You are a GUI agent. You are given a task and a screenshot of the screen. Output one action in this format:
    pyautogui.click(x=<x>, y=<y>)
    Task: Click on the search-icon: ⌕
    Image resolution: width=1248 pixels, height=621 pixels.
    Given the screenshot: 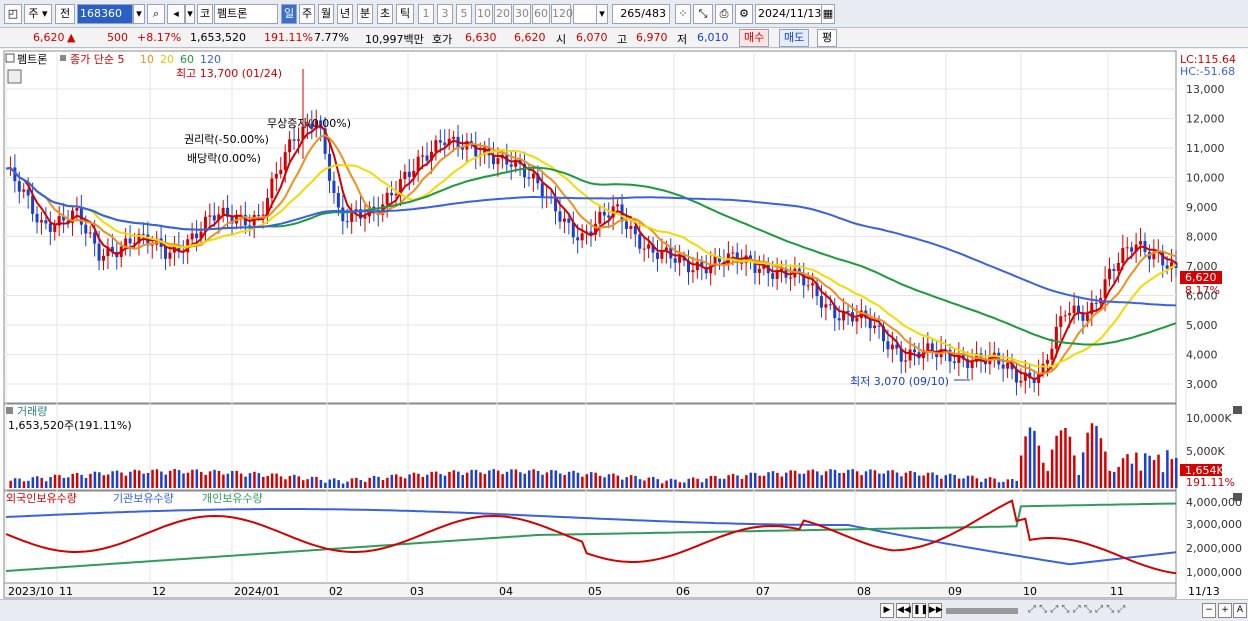 What is the action you would take?
    pyautogui.click(x=156, y=14)
    